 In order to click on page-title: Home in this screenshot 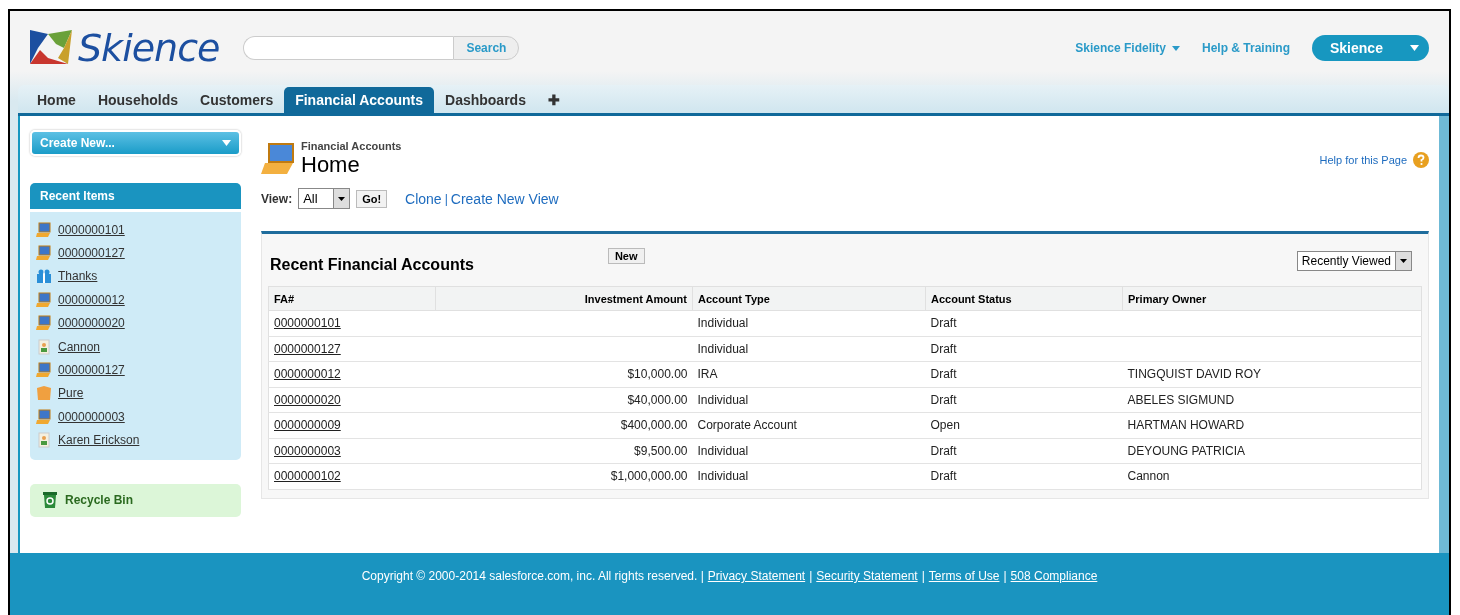, I will do `click(331, 165)`.